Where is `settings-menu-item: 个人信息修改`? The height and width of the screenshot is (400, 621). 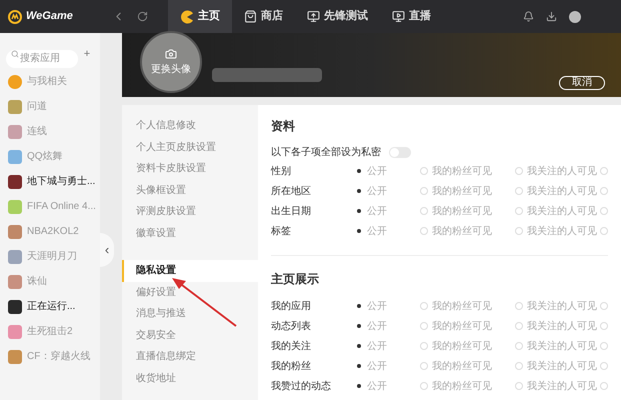
settings-menu-item: 个人信息修改 is located at coordinates (190, 125).